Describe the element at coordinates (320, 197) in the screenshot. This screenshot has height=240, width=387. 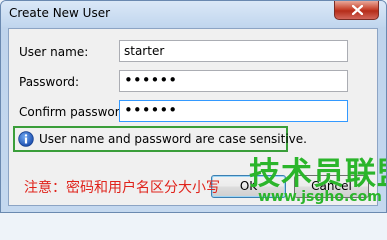
I see `watermark-url: www.jsgho.com` at that location.